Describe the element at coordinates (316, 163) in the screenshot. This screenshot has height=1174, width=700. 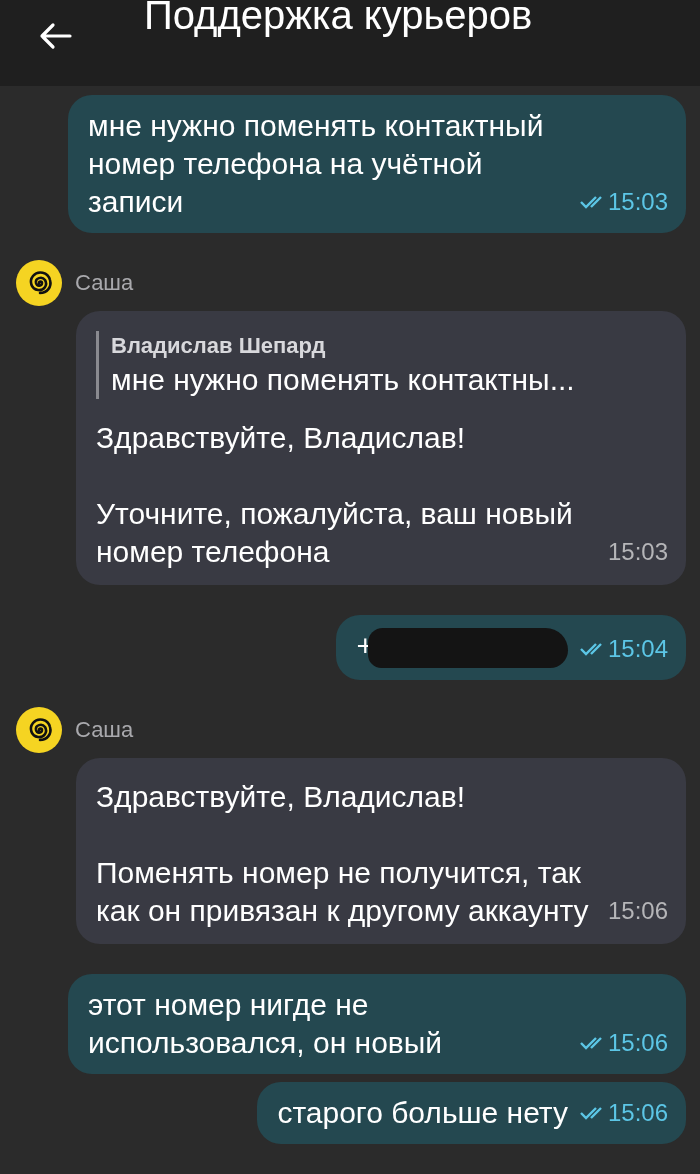
I see `message-text: мне нужно поменять контактный номер телефона на учётной записи` at that location.